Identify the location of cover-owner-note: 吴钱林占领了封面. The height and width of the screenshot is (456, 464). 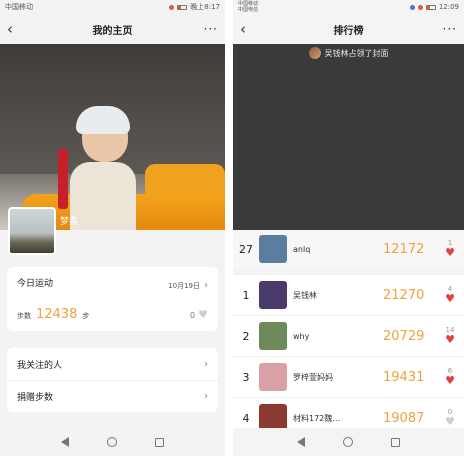
(348, 53).